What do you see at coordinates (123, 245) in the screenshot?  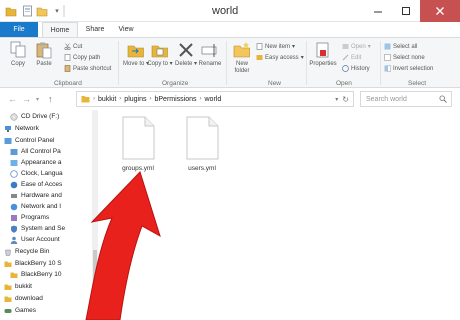 I see `red-arrow-annotation` at bounding box center [123, 245].